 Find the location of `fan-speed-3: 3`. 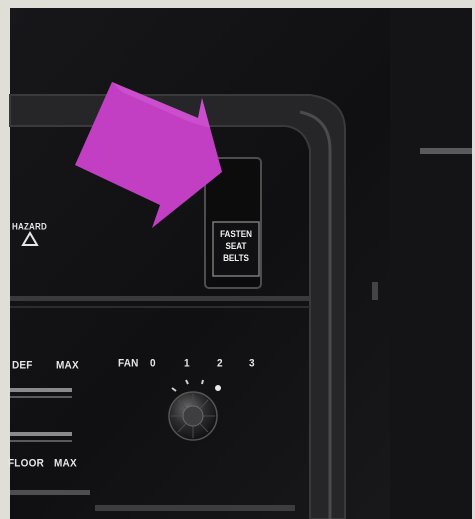

fan-speed-3: 3 is located at coordinates (252, 363).